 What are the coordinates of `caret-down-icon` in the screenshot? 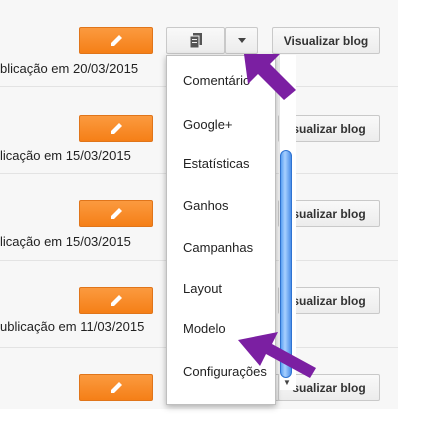 It's located at (241, 40).